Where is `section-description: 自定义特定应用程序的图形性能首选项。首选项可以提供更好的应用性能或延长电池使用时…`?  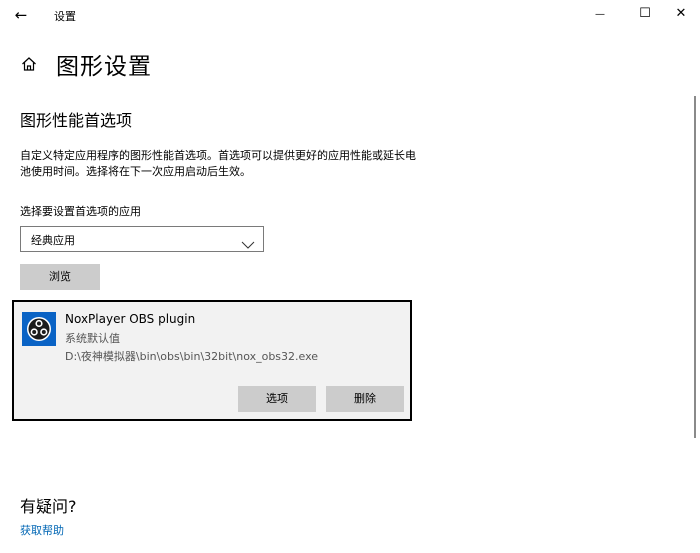 section-description: 自定义特定应用程序的图形性能首选项。首选项可以提供更好的应用性能或延长电池使用时… is located at coordinates (218, 163).